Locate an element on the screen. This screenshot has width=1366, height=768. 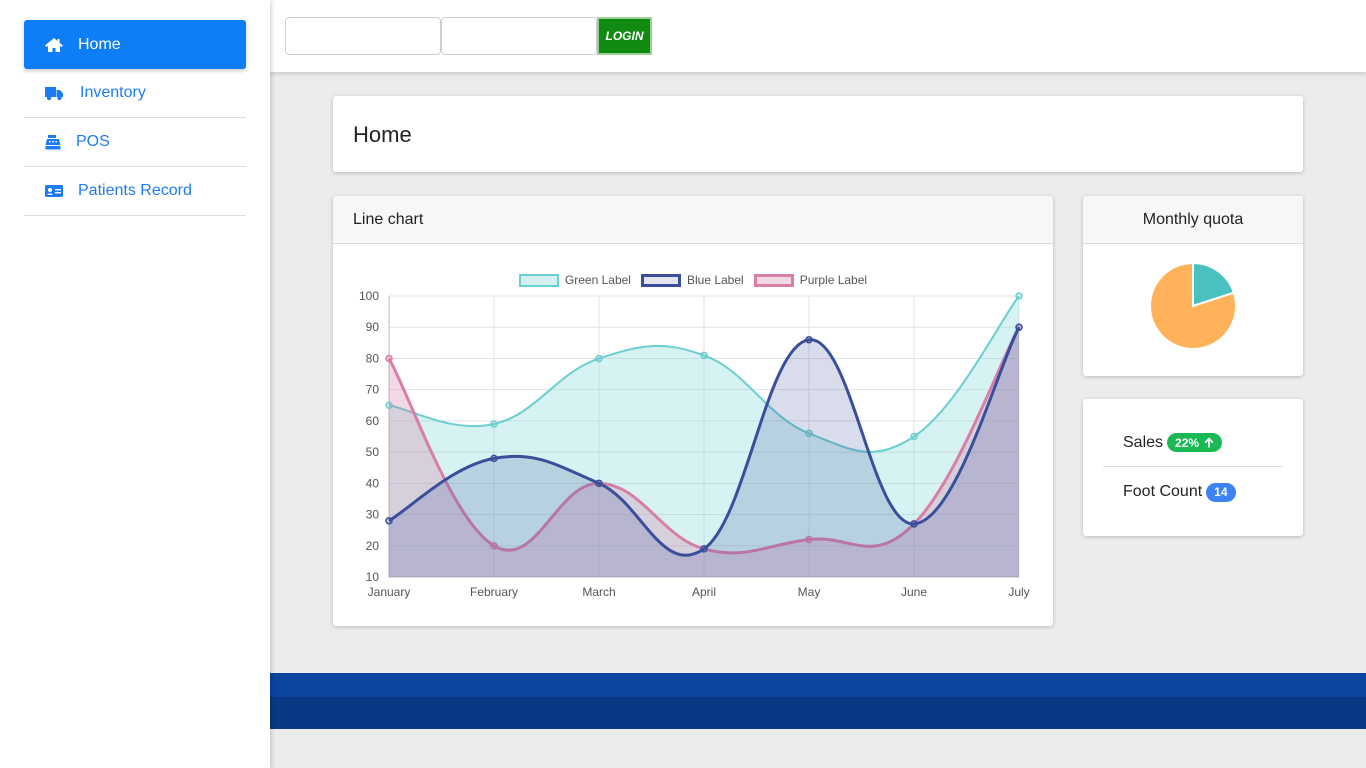
footer is located at coordinates (818, 713).